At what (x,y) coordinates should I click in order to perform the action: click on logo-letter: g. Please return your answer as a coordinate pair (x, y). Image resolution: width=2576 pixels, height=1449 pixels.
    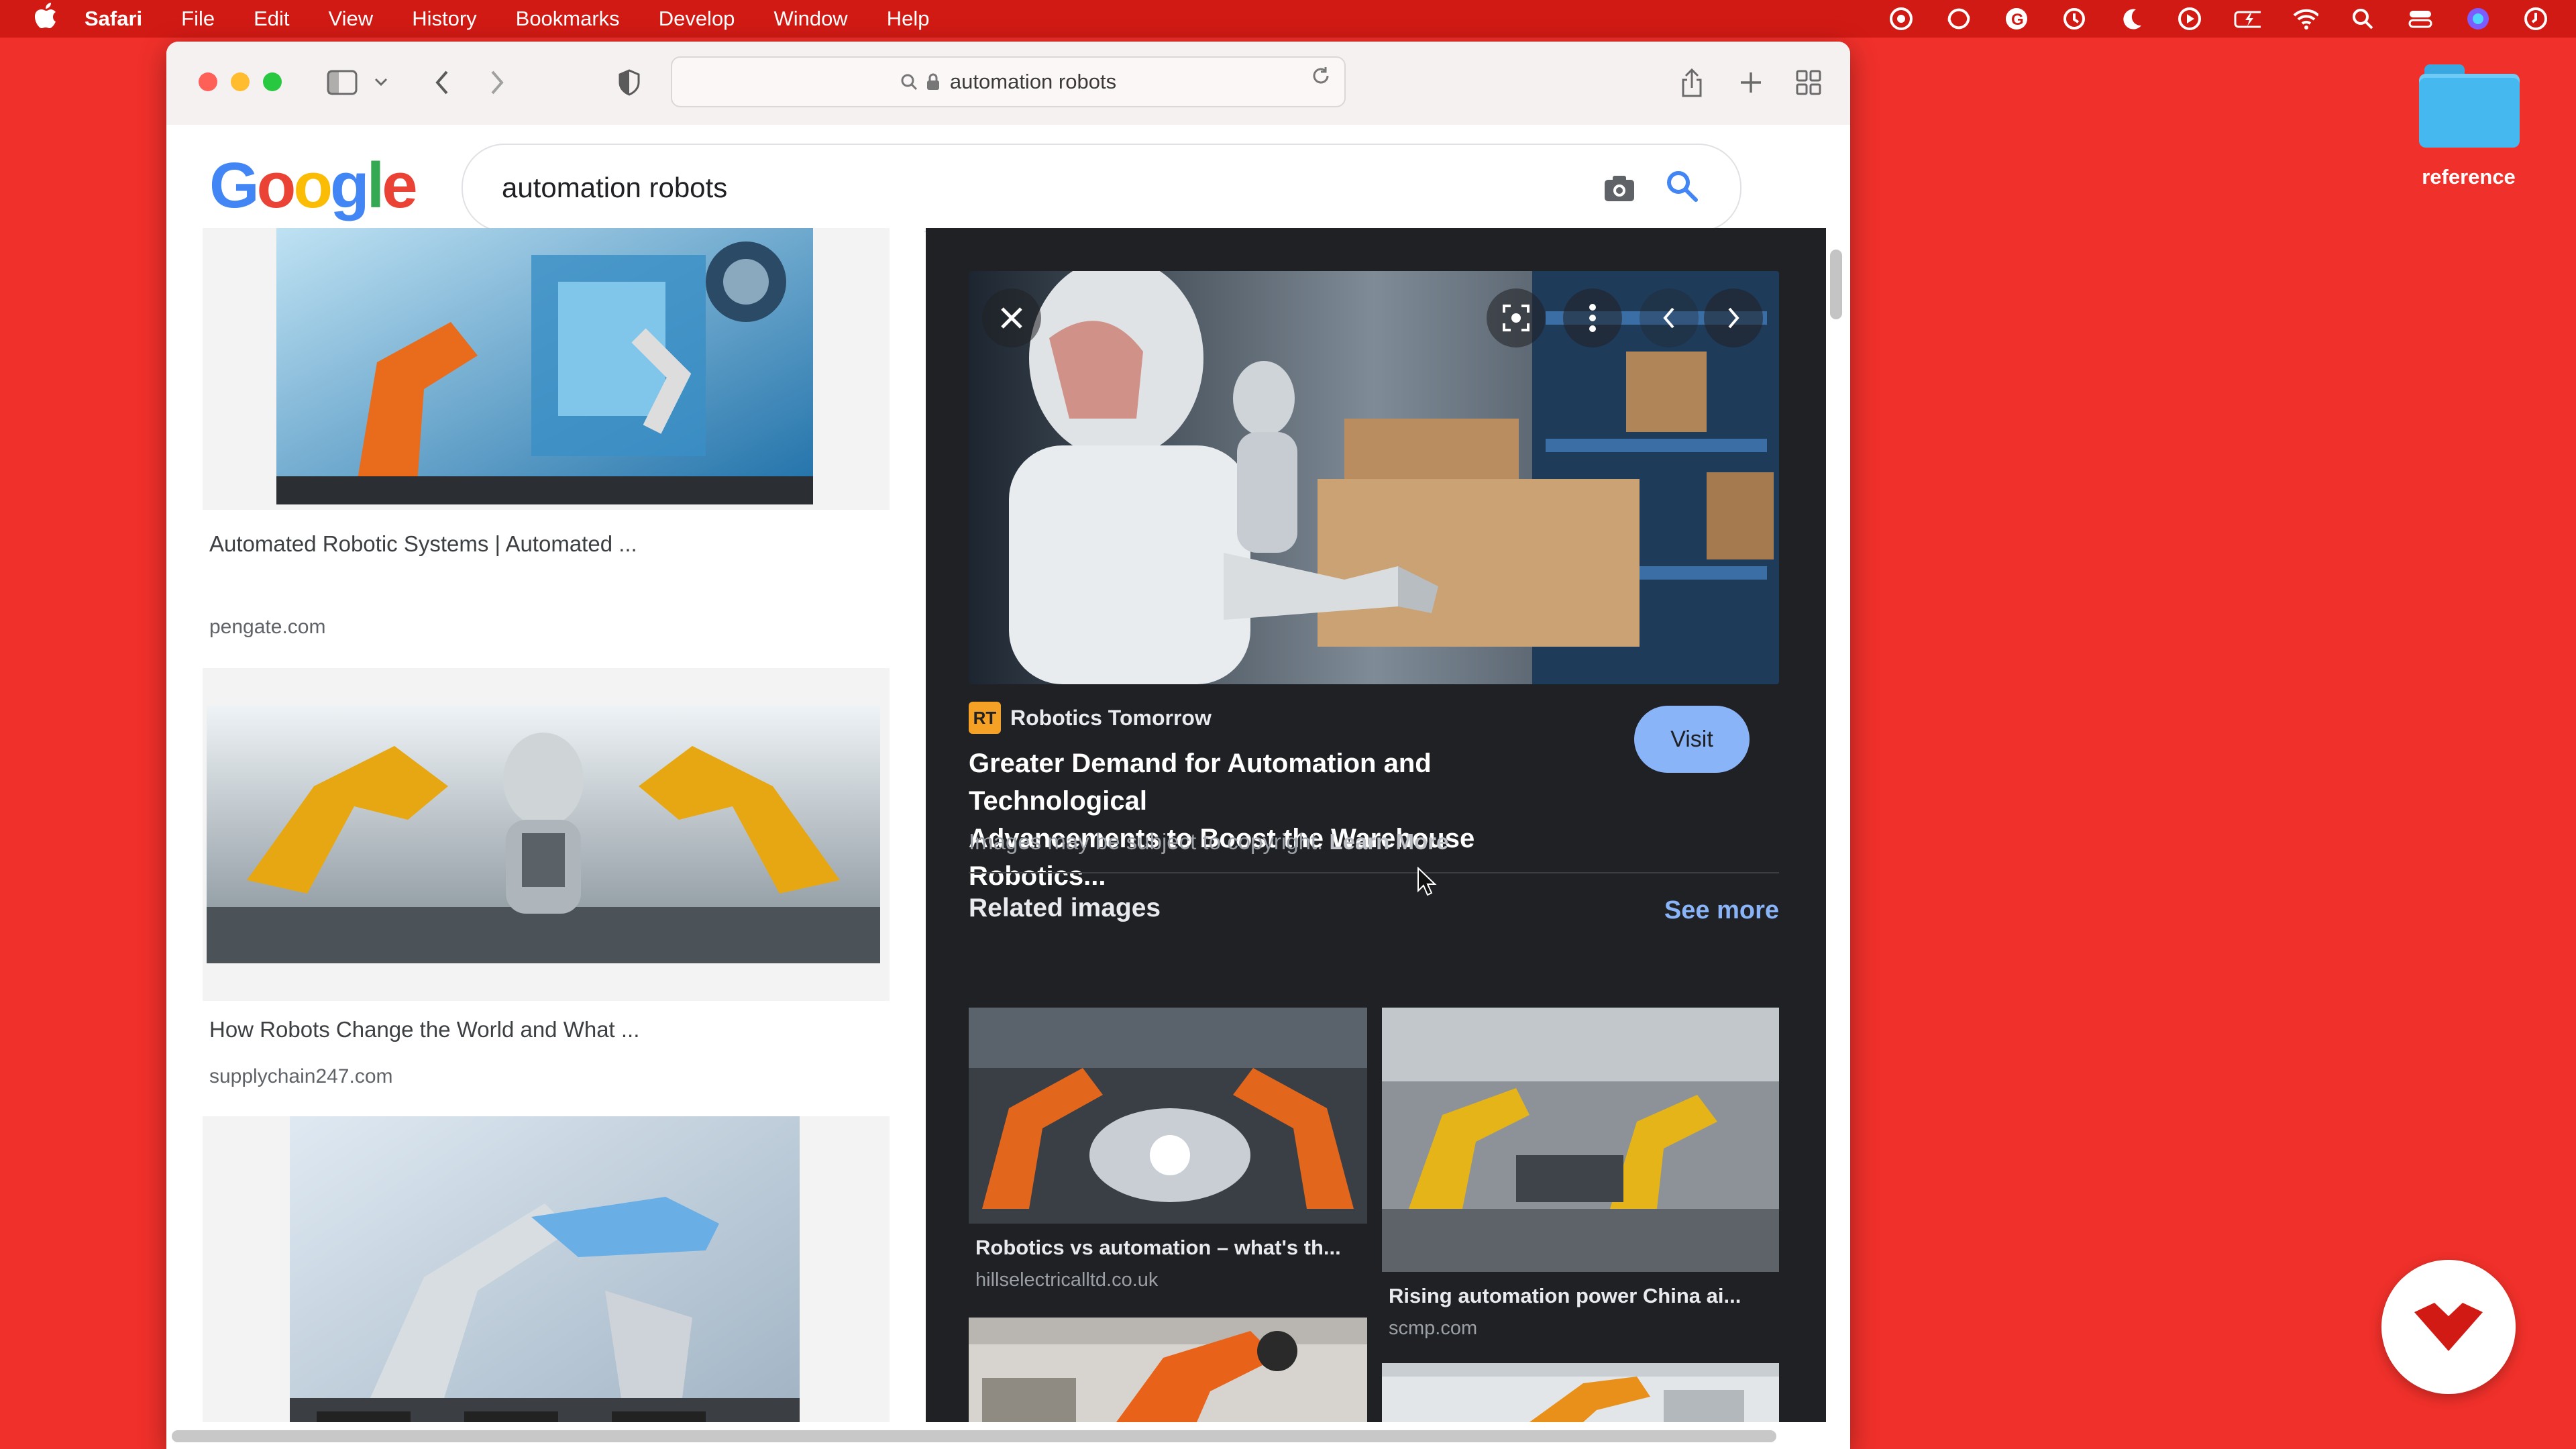
    Looking at the image, I should click on (349, 185).